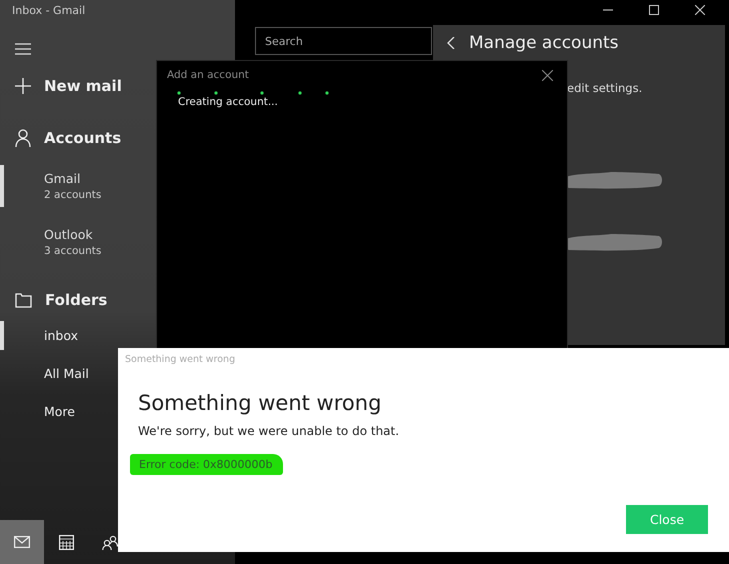  What do you see at coordinates (269, 431) in the screenshot?
I see `error-message: We're sorry, but we were unable to do that.` at bounding box center [269, 431].